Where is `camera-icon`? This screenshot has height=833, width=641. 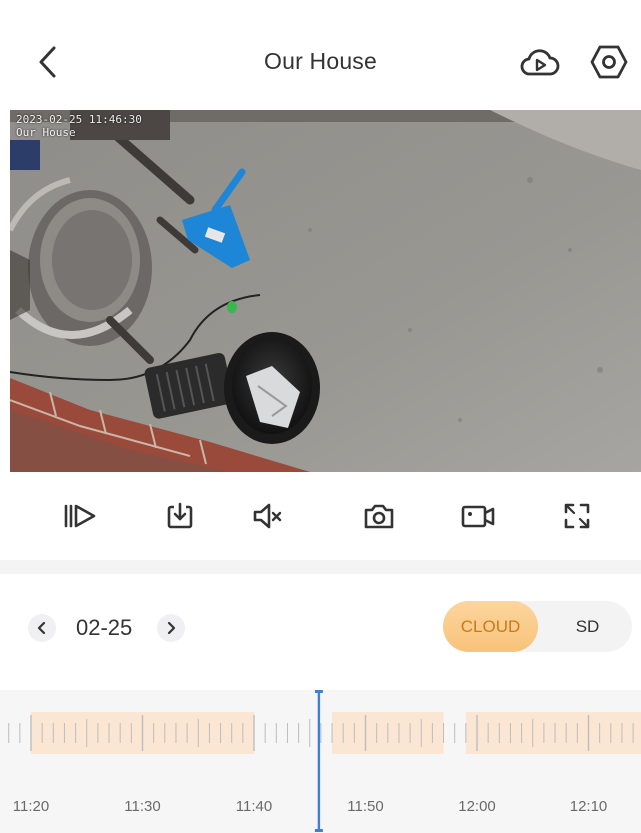
camera-icon is located at coordinates (379, 516).